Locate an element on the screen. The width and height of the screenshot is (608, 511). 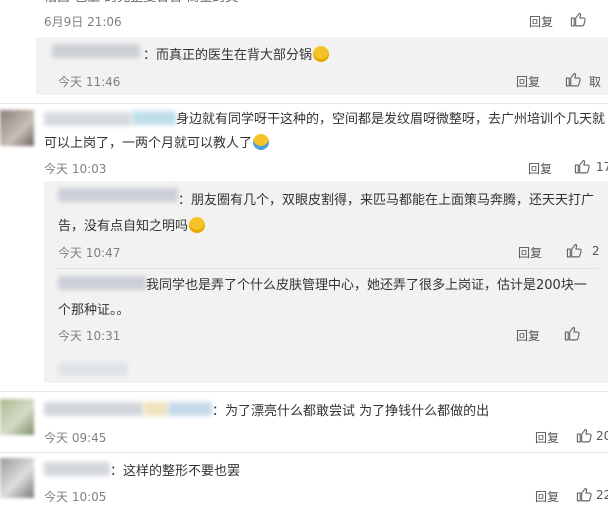
comment-text-content: 可以上岗了，一两个月就可以教人了 is located at coordinates (148, 143).